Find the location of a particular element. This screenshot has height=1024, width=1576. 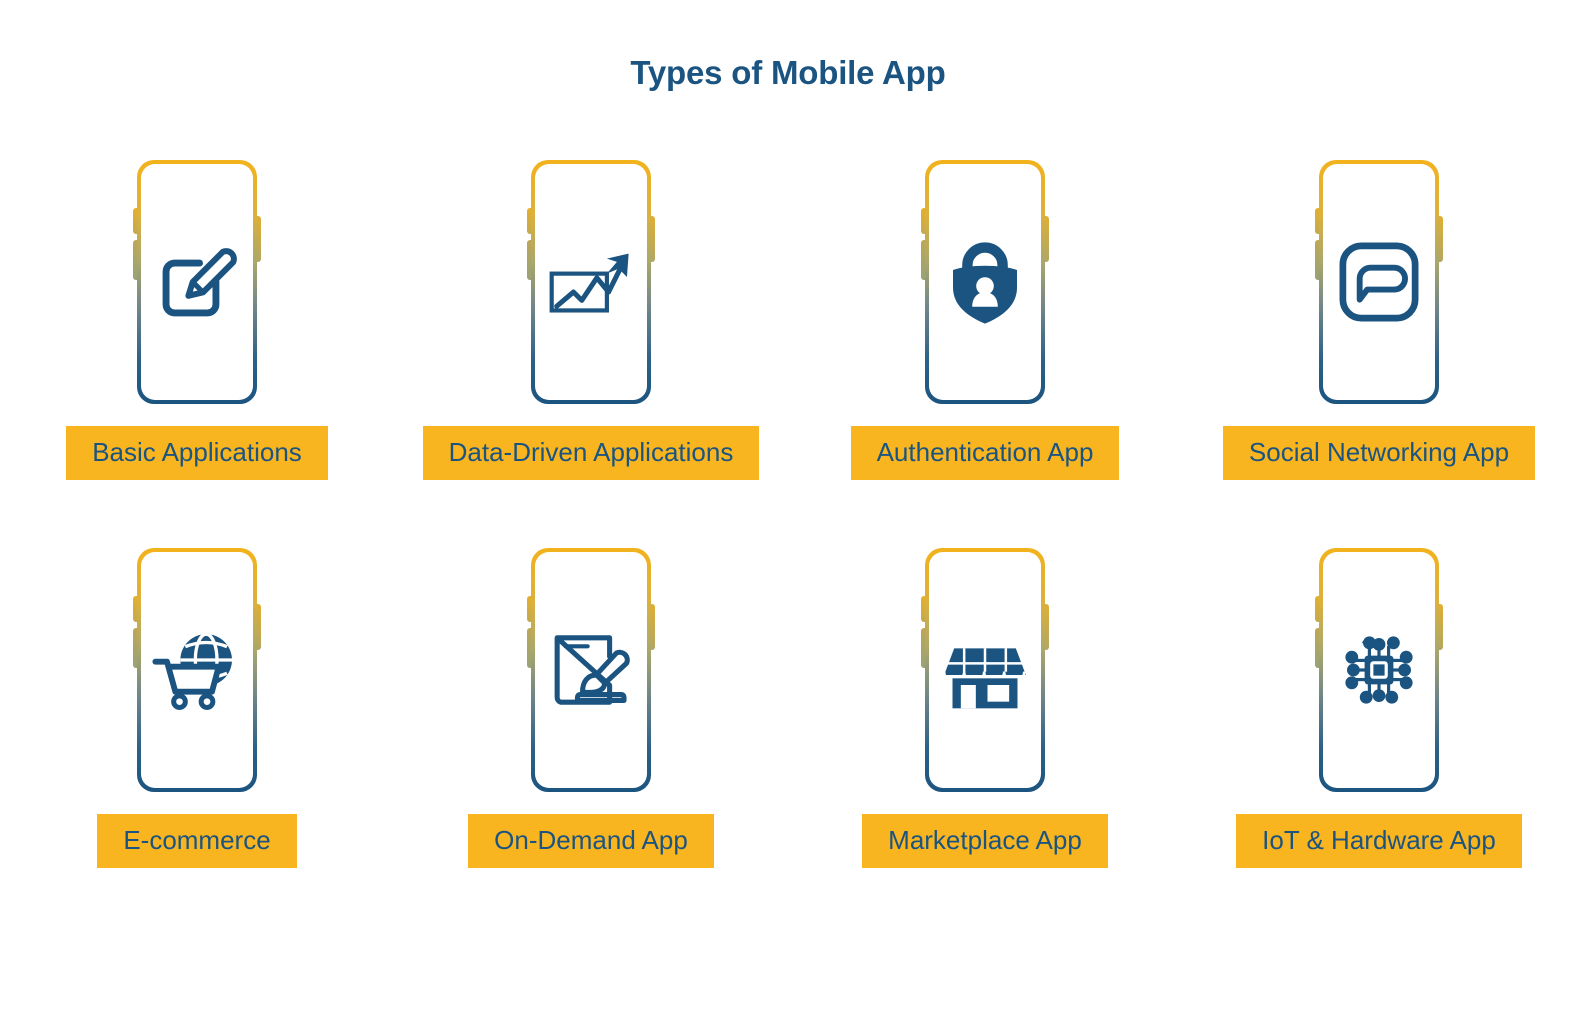

app-type-card-on-demand-app: On-Demand App is located at coordinates (591, 708).